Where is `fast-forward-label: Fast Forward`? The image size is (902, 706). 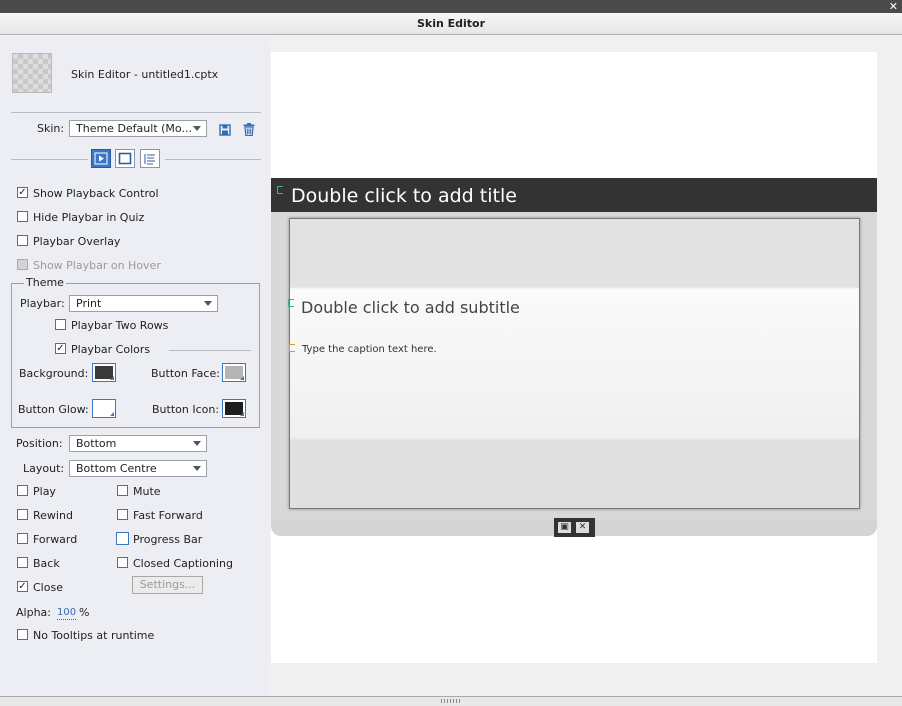
fast-forward-label: Fast Forward is located at coordinates (168, 515).